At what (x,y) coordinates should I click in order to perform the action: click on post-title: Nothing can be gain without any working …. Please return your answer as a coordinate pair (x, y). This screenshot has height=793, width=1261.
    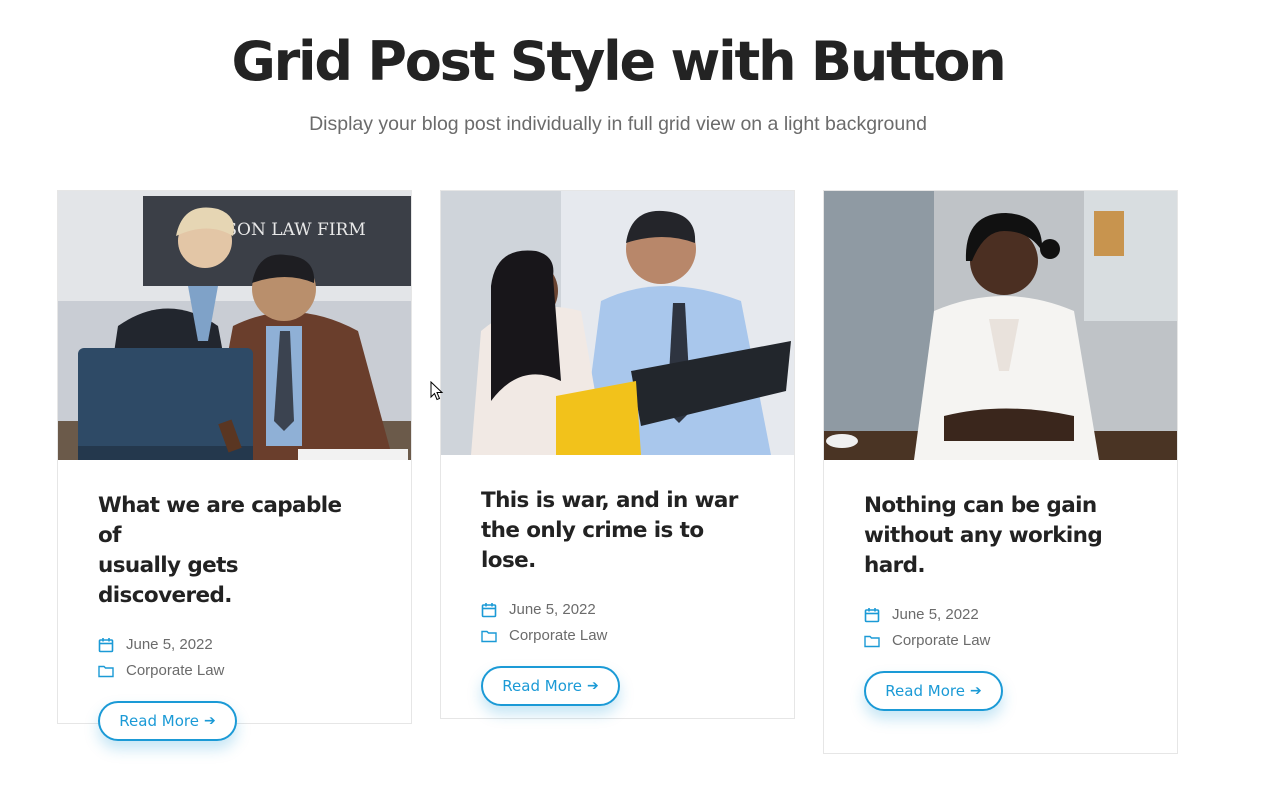
    Looking at the image, I should click on (1000, 536).